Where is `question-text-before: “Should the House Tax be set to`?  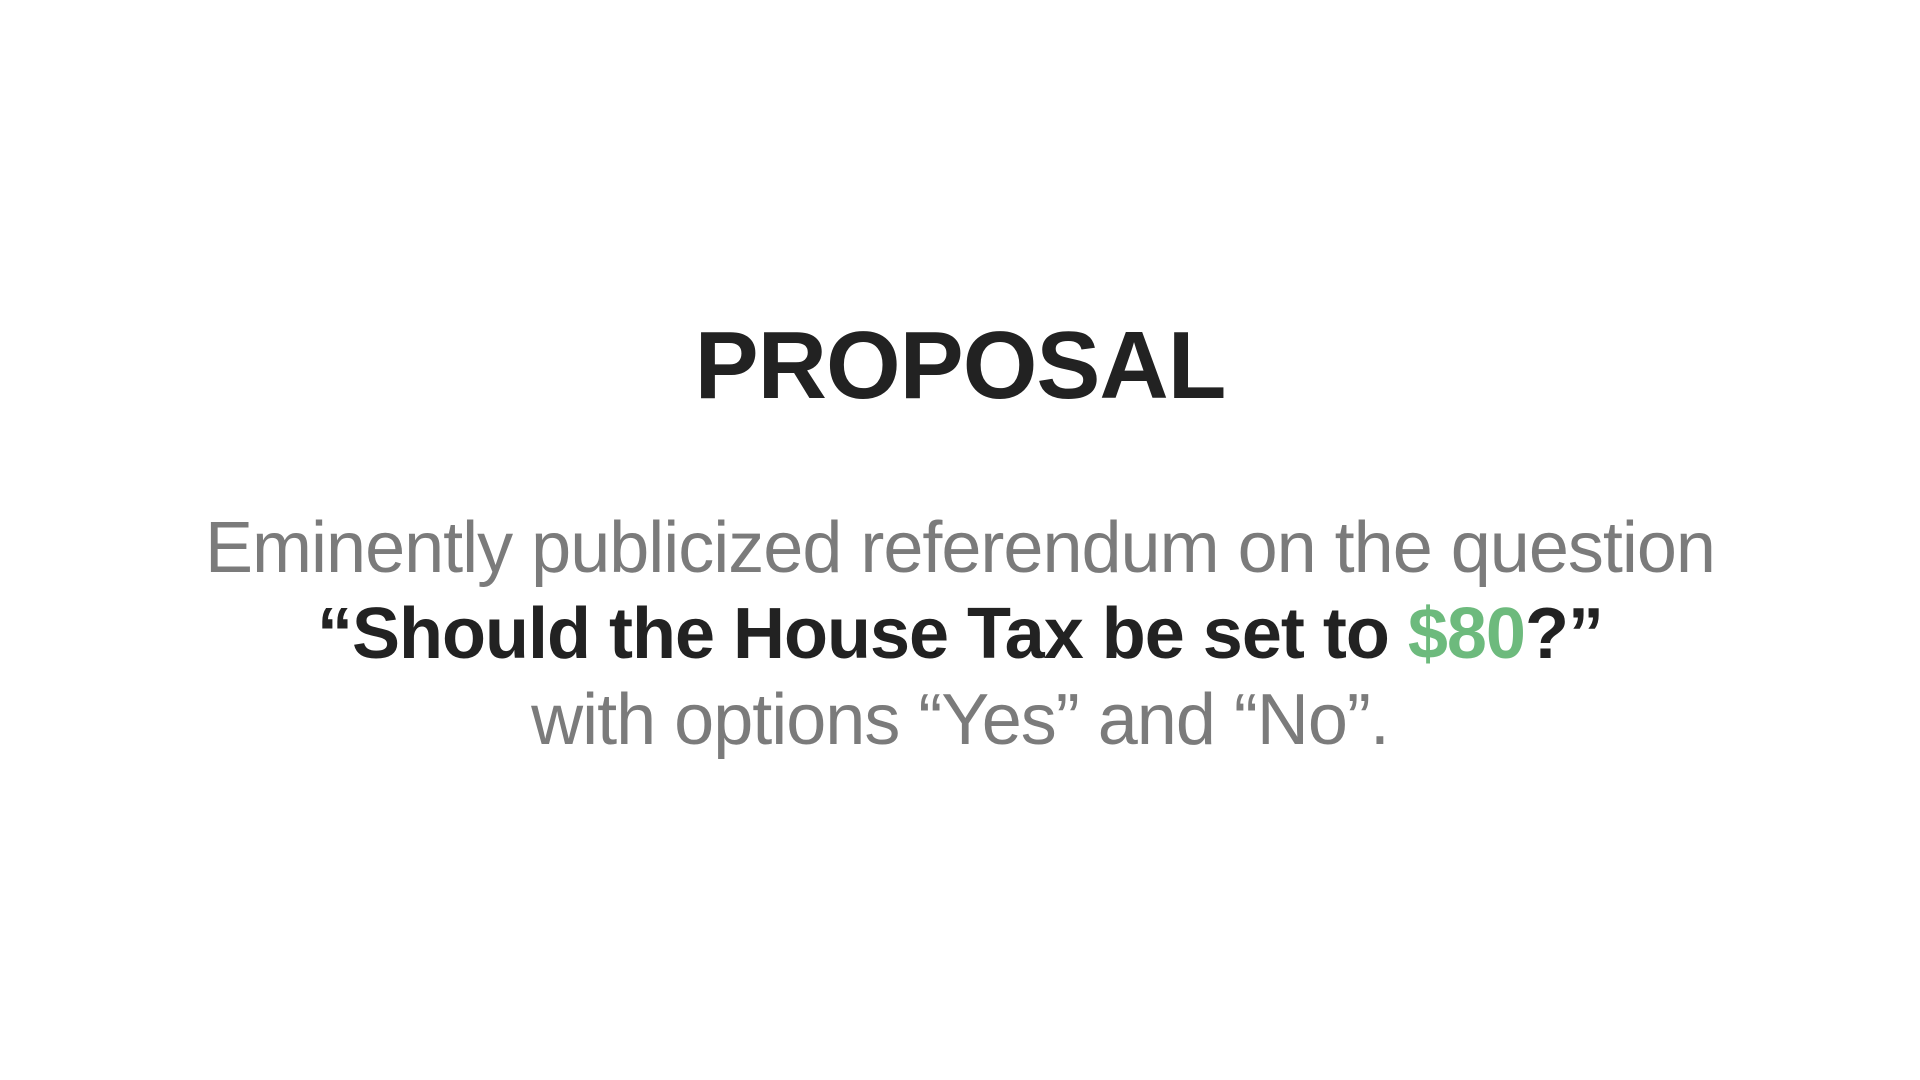
question-text-before: “Should the House Tax be set to is located at coordinates (862, 634).